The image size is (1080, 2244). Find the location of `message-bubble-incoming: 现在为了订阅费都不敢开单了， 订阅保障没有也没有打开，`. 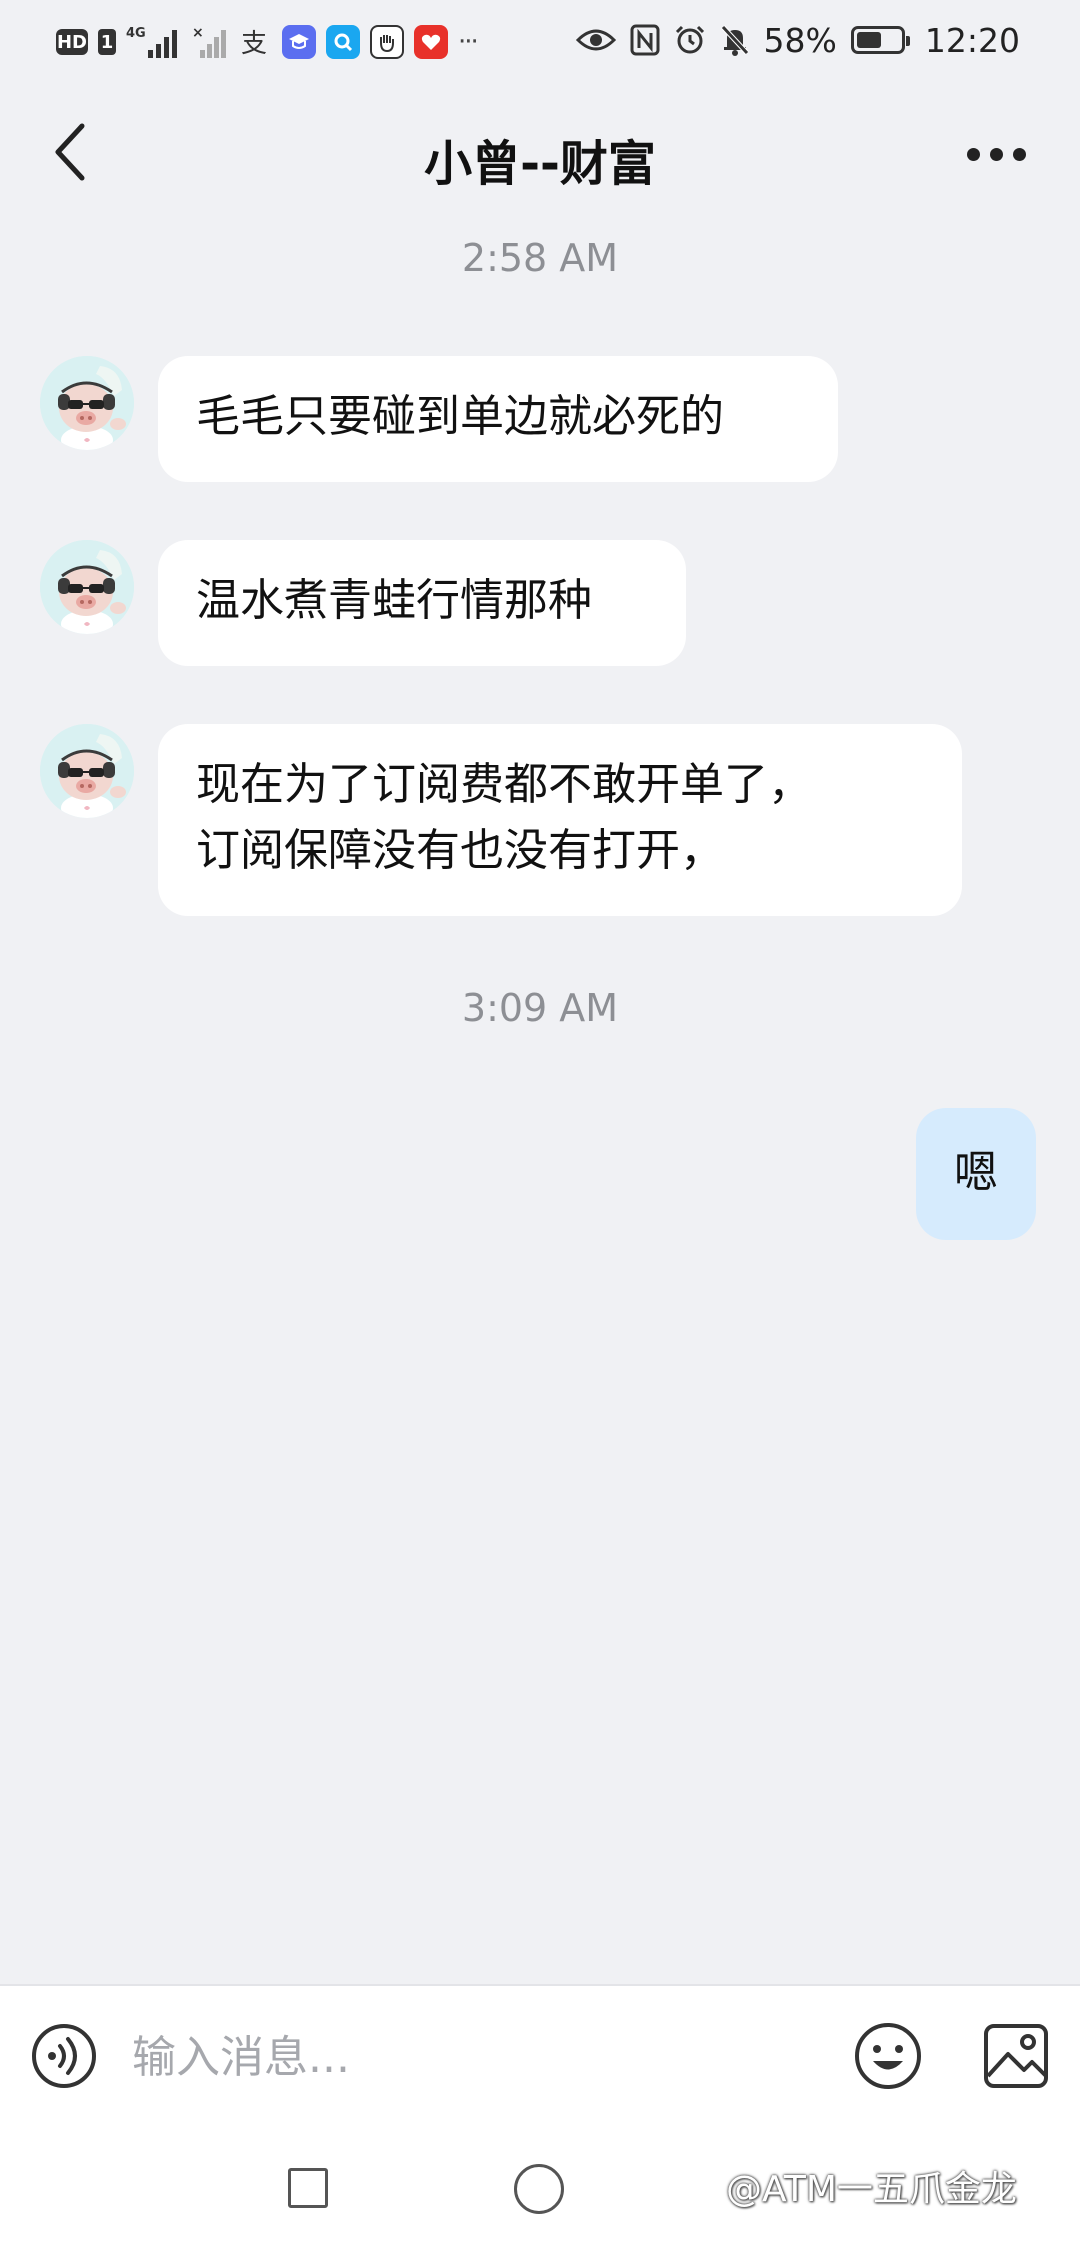

message-bubble-incoming: 现在为了订阅费都不敢开单了， 订阅保障没有也没有打开， is located at coordinates (560, 820).